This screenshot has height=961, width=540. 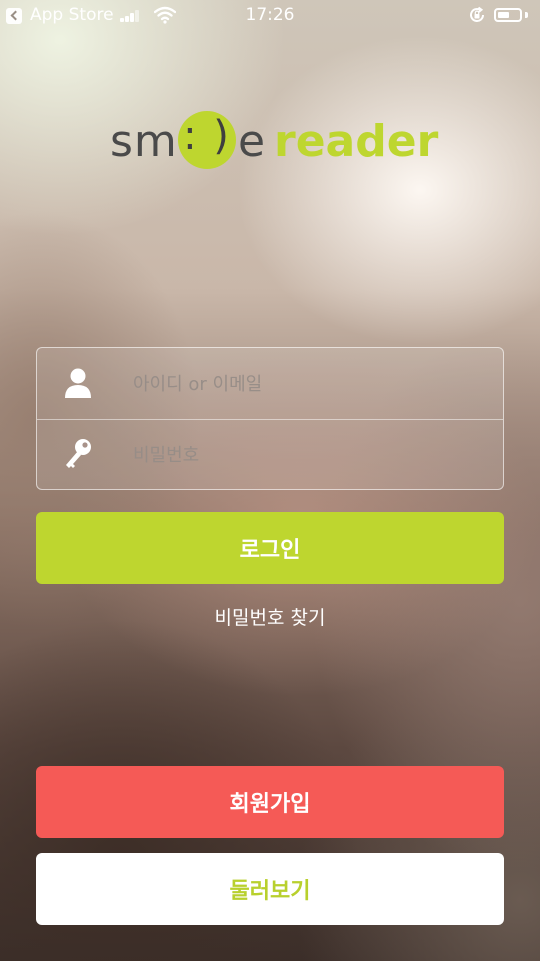 What do you see at coordinates (207, 136) in the screenshot?
I see `logo-face-text: : )` at bounding box center [207, 136].